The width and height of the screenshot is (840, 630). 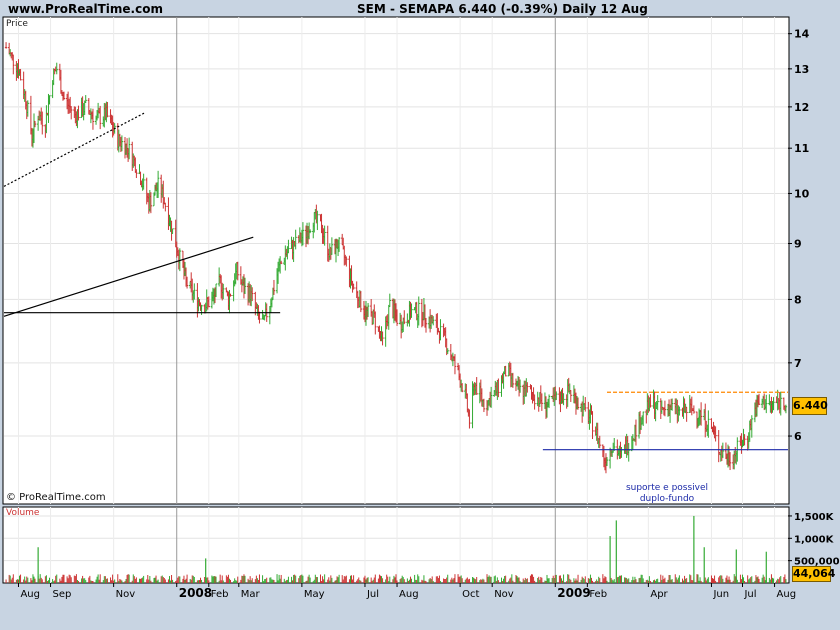 I want to click on price-tick-label: 8, so click(x=798, y=299).